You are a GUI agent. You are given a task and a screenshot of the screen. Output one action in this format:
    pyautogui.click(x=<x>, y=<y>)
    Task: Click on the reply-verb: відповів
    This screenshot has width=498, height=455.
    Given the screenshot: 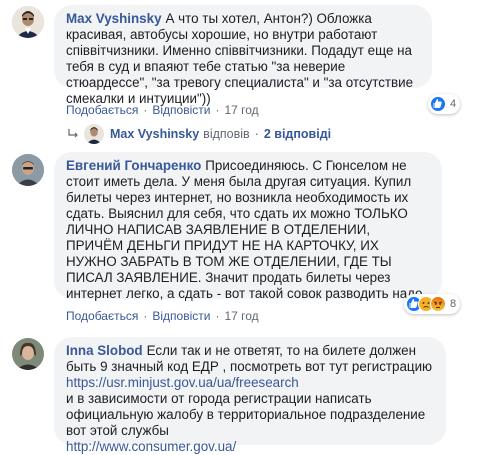 What is the action you would take?
    pyautogui.click(x=226, y=134)
    